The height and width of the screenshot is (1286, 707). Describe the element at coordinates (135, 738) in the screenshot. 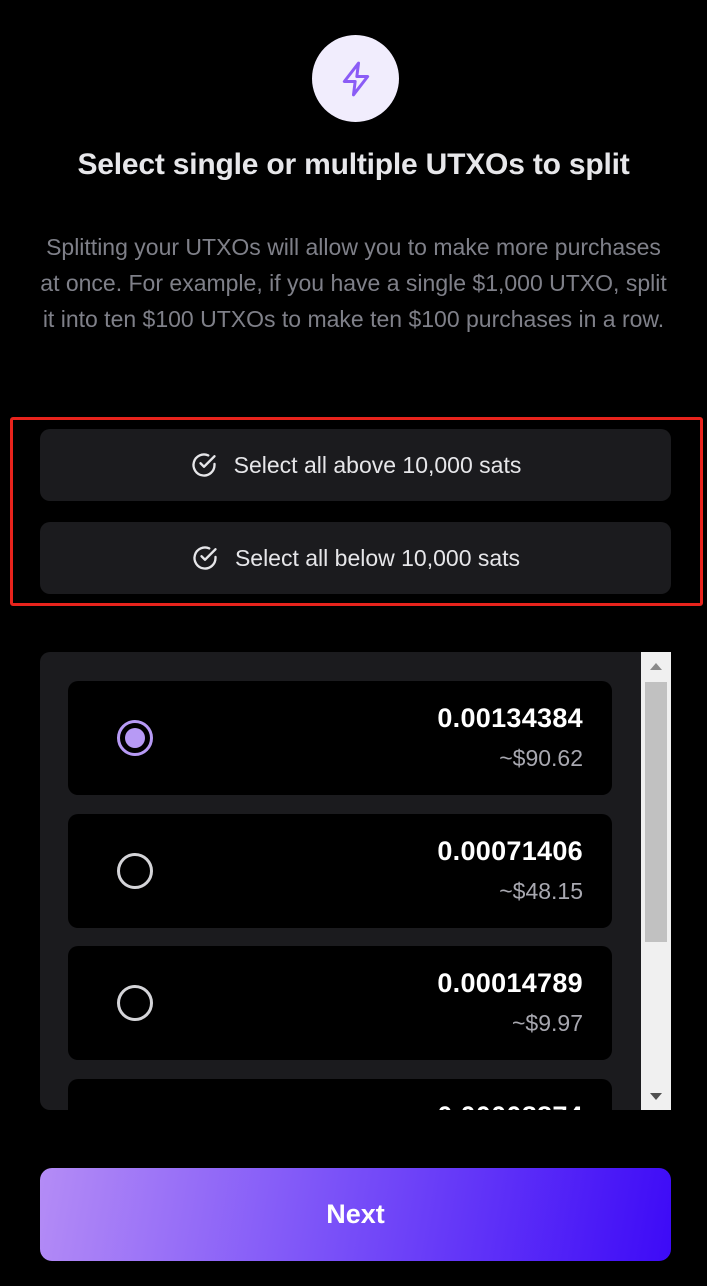

I see `radio-selected` at that location.